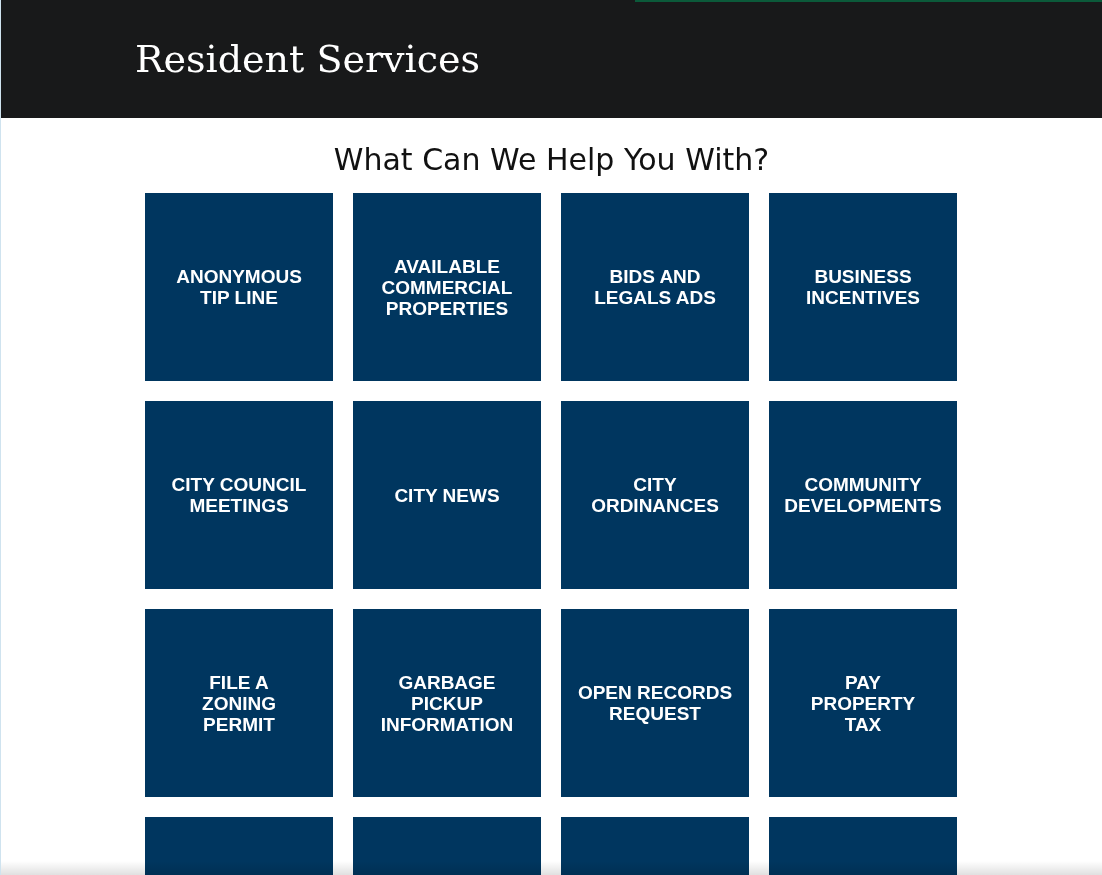 The height and width of the screenshot is (875, 1102). I want to click on service-tile: PAY PROPERTY TAX, so click(863, 703).